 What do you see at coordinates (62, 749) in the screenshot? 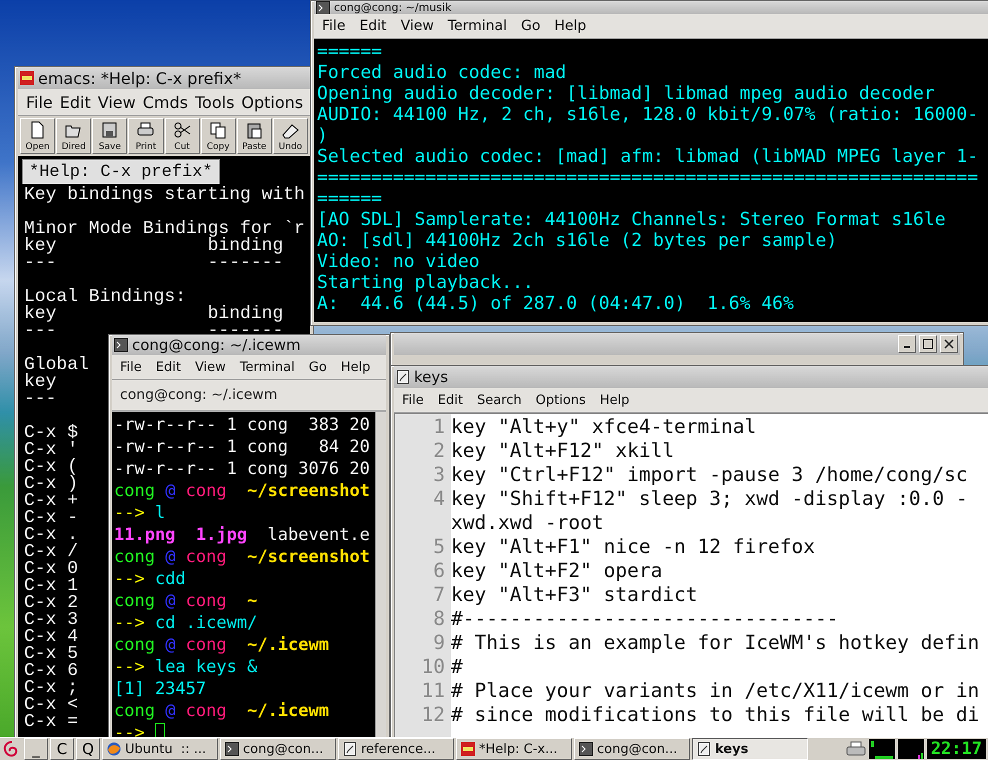
I see `quick-launch-button: C` at bounding box center [62, 749].